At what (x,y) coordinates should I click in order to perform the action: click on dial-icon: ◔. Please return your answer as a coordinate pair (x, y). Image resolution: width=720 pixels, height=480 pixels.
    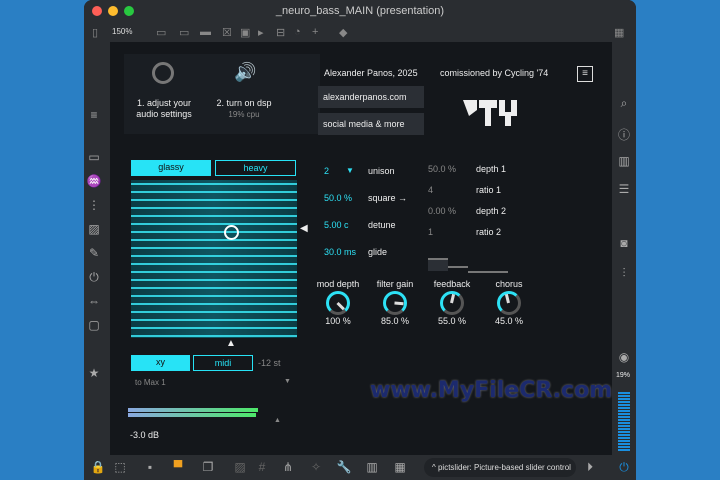
    Looking at the image, I should click on (297, 32).